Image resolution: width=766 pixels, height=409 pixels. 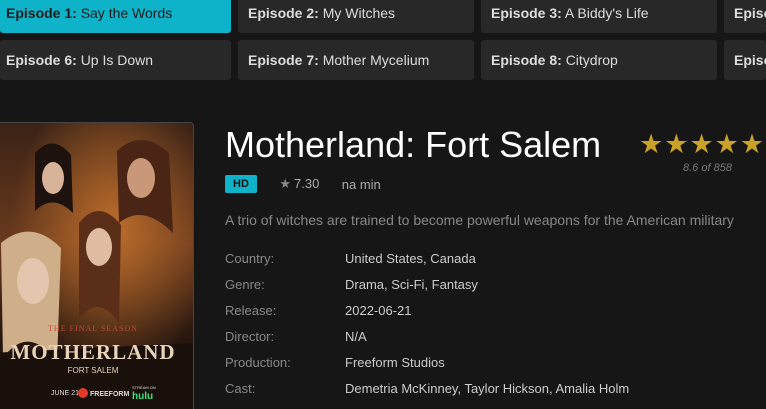 What do you see at coordinates (526, 13) in the screenshot?
I see `episode-number: Episode 3:` at bounding box center [526, 13].